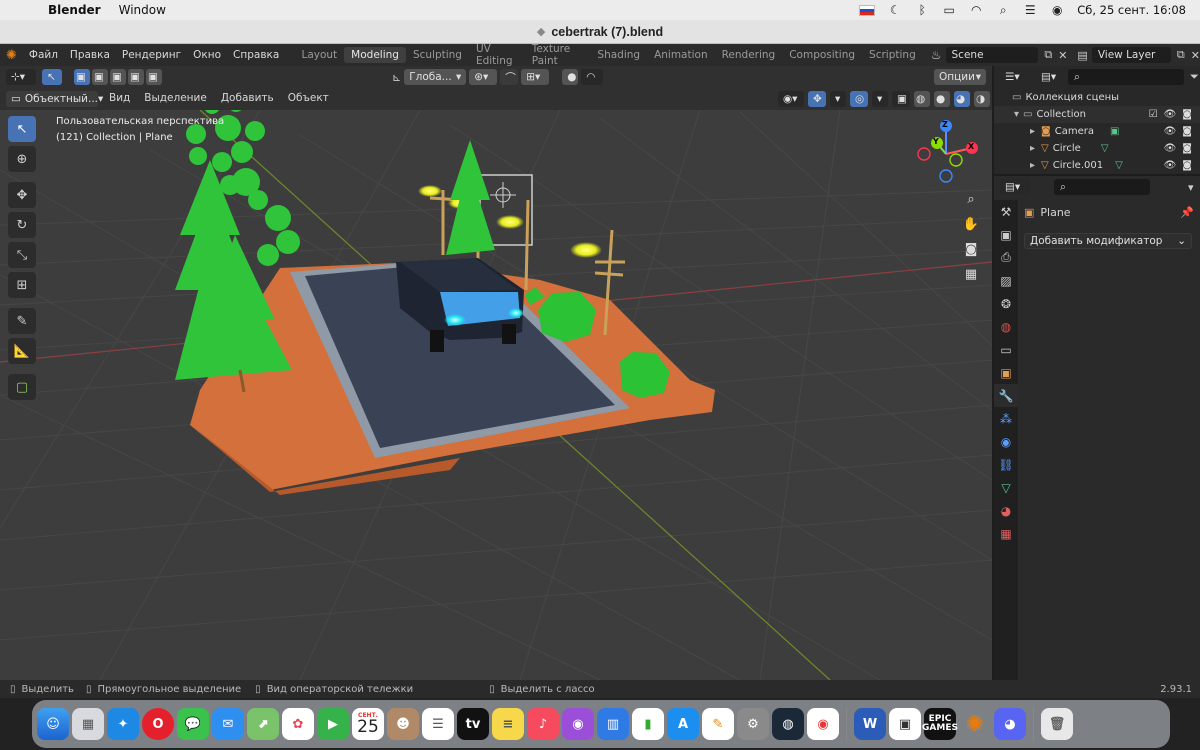 Image resolution: width=1200 pixels, height=750 pixels. I want to click on mode-new-icon: ▣, so click(82, 77).